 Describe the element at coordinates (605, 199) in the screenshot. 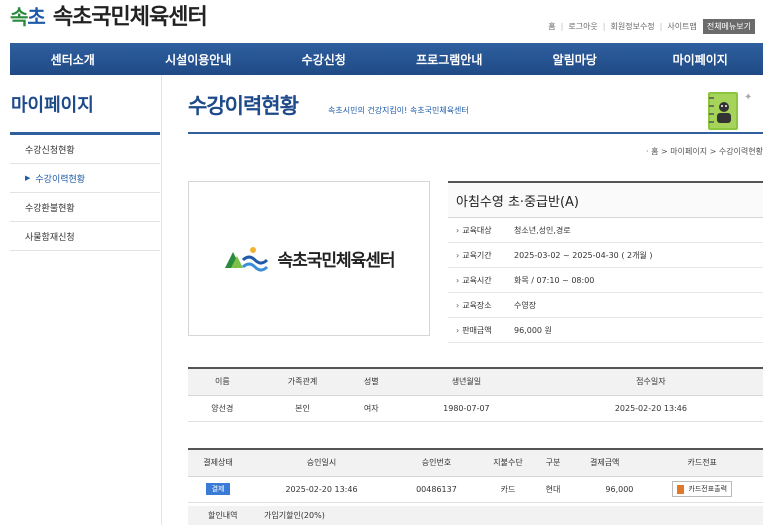

I see `course-name: 아침수영 초·중급반(A)` at that location.